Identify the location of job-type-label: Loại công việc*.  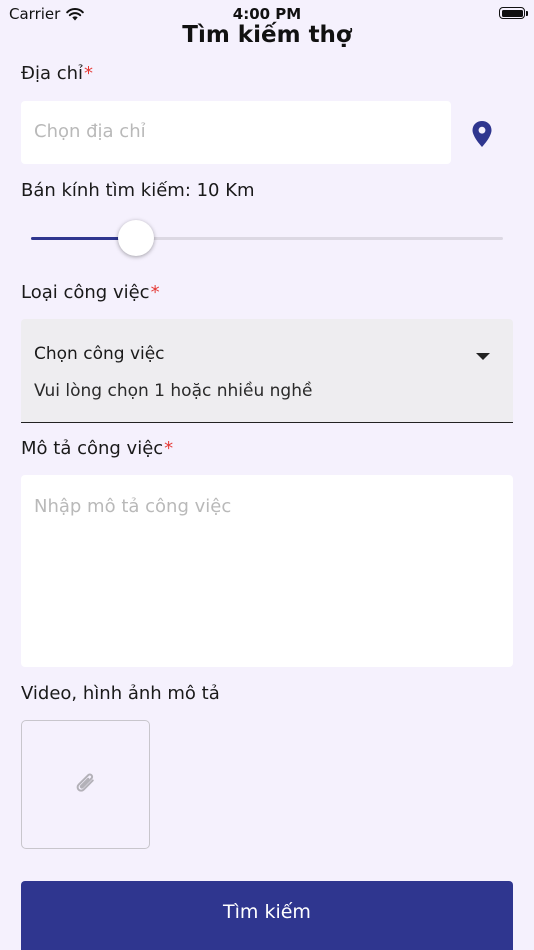
(90, 292).